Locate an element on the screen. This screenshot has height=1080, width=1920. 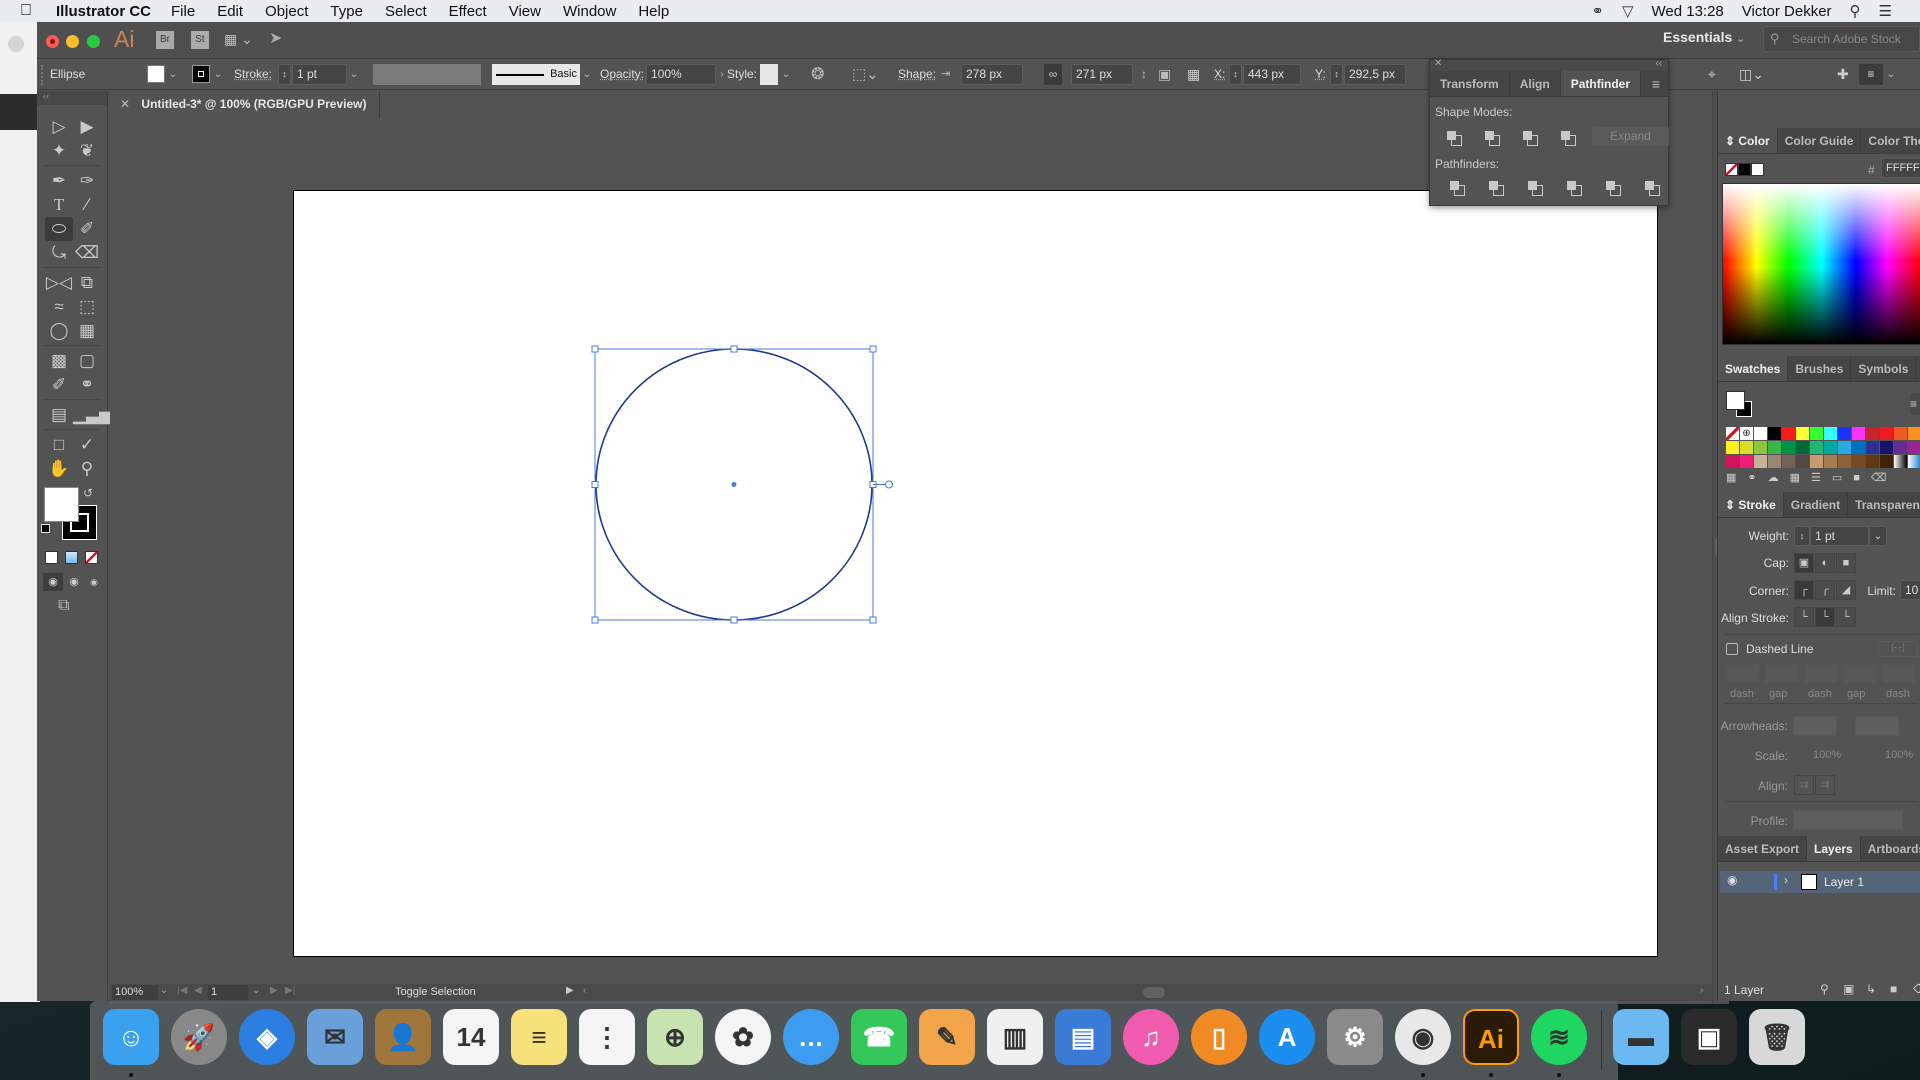
dock-itunes-icon: ♫ is located at coordinates (1151, 1037).